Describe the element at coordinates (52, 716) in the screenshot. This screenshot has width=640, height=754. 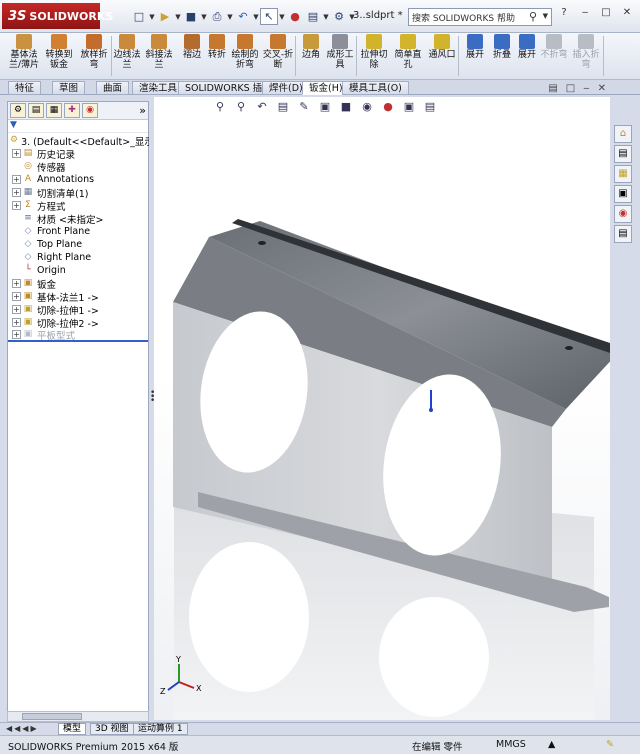
I see `scrollbar-thumb` at that location.